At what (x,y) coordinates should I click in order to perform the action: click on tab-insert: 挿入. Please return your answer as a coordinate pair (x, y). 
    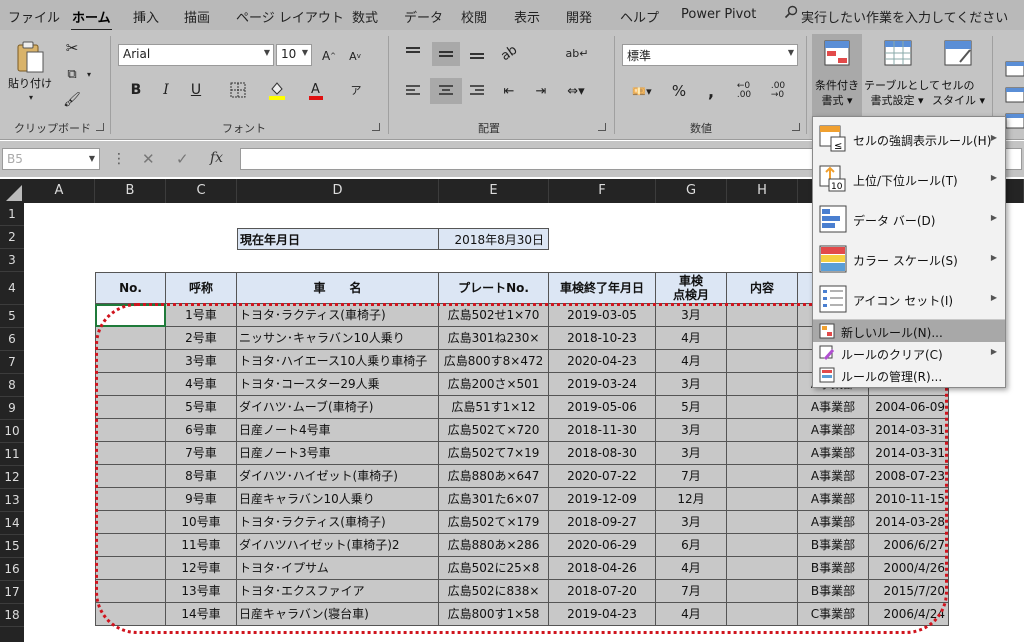
    Looking at the image, I should click on (146, 16).